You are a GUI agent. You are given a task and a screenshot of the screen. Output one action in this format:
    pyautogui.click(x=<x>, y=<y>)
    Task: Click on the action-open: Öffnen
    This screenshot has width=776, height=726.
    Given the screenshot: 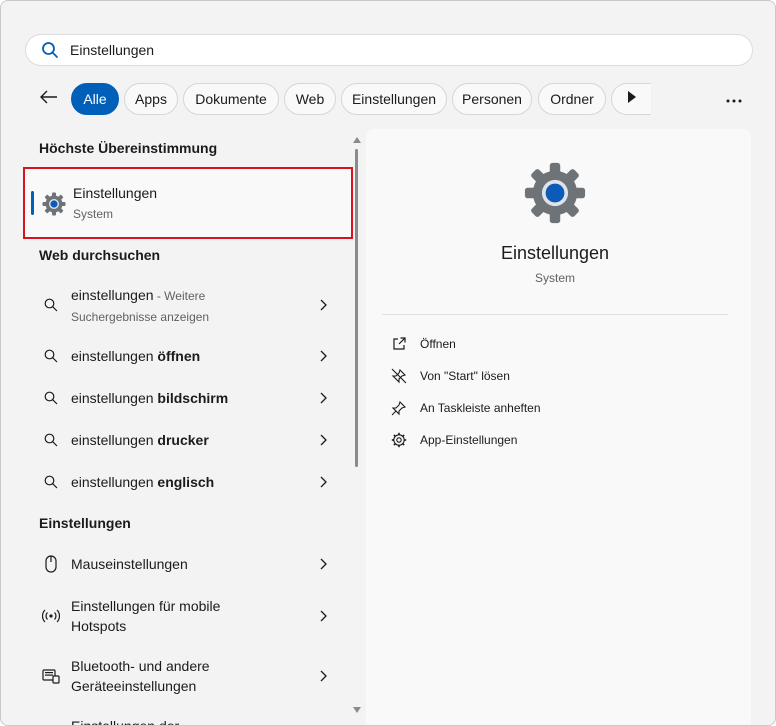 What is the action you would take?
    pyautogui.click(x=423, y=344)
    